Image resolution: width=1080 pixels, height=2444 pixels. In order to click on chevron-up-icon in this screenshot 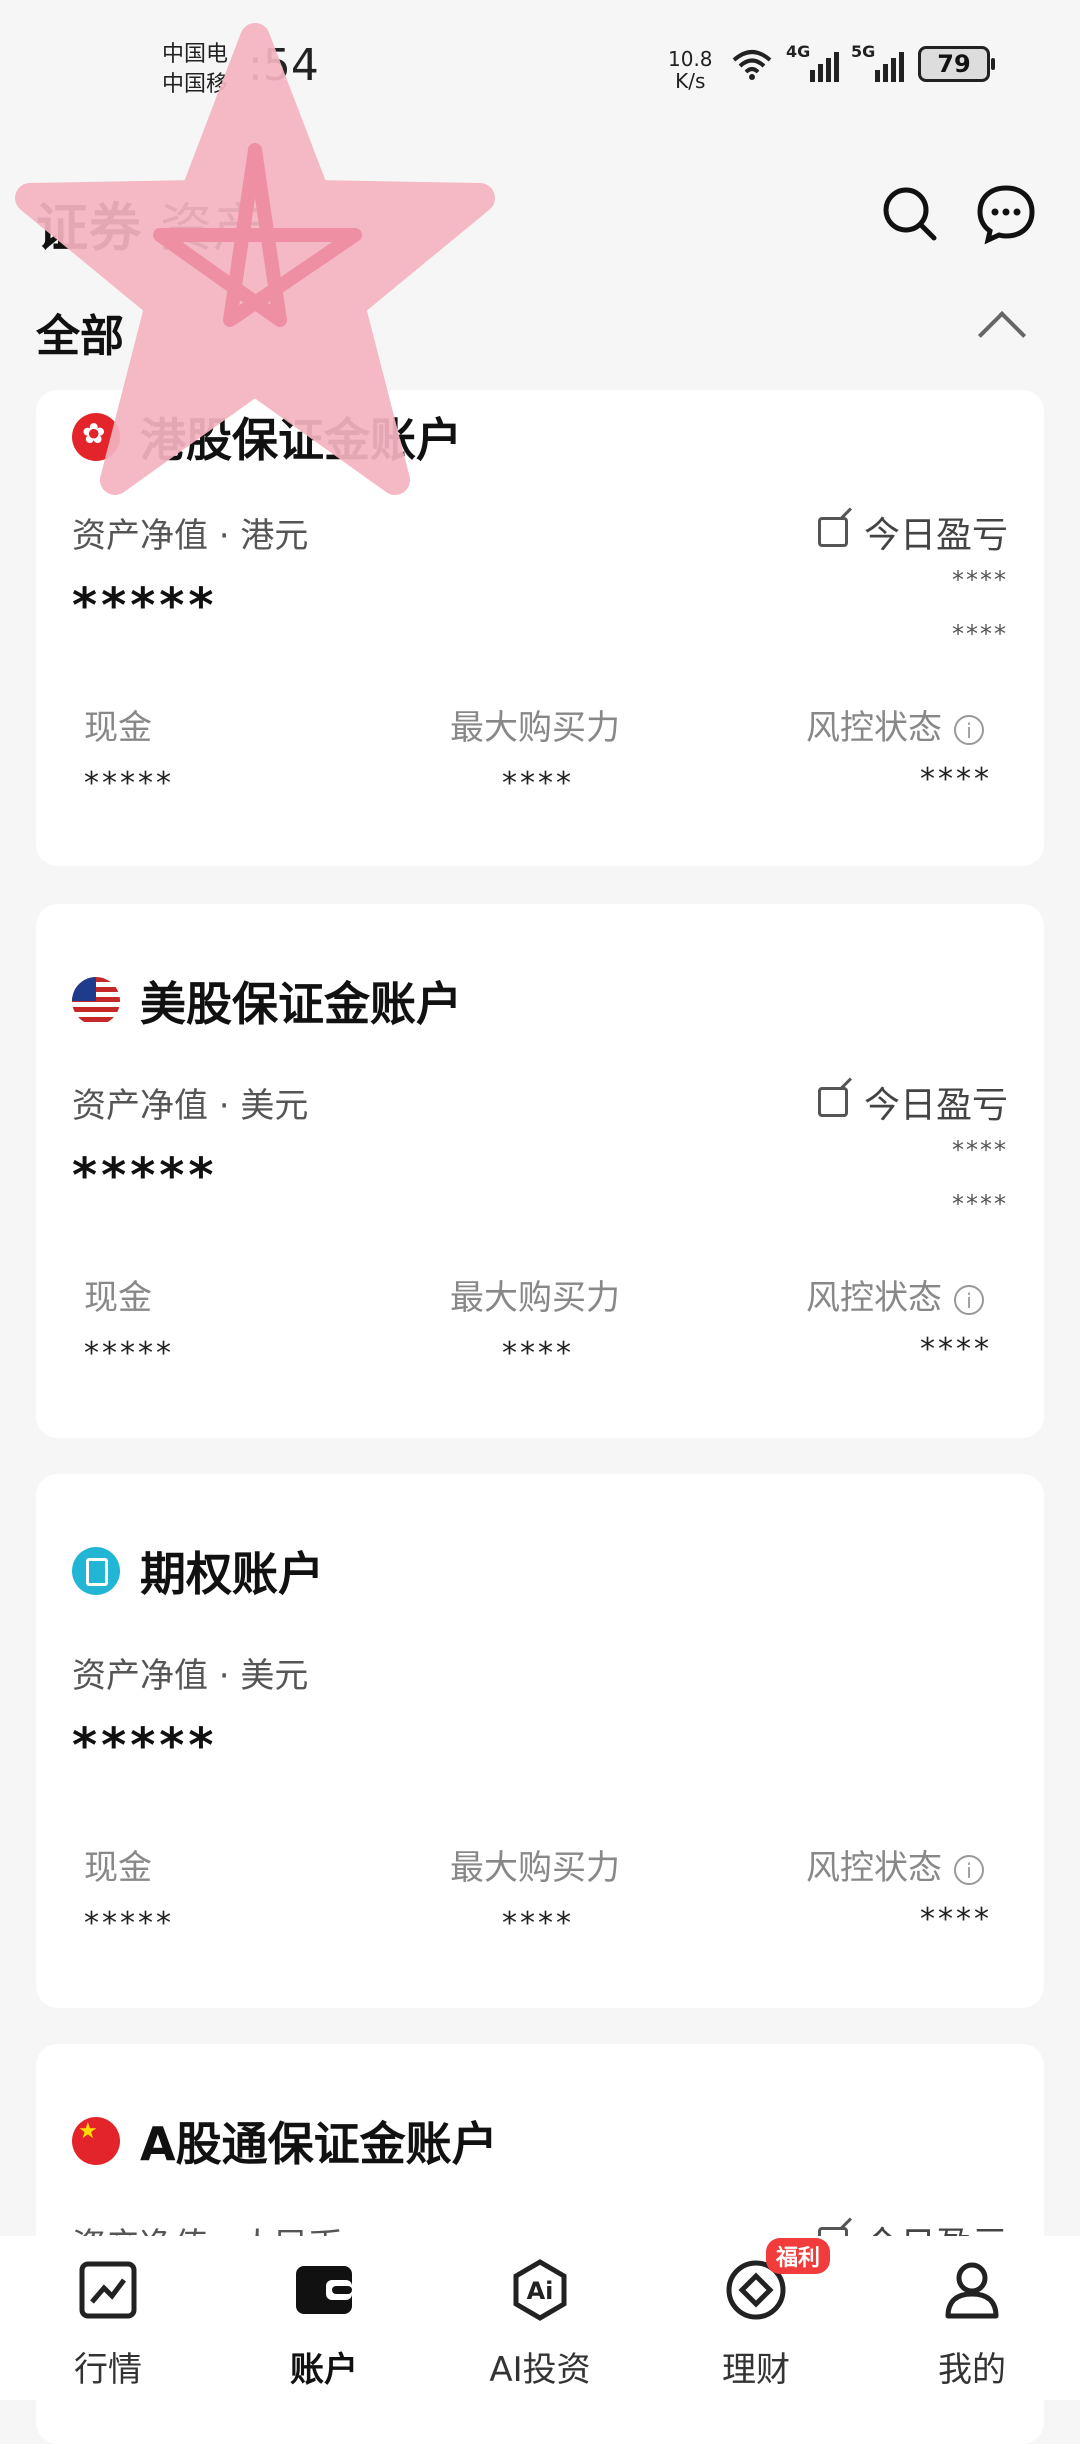, I will do `click(1002, 335)`.